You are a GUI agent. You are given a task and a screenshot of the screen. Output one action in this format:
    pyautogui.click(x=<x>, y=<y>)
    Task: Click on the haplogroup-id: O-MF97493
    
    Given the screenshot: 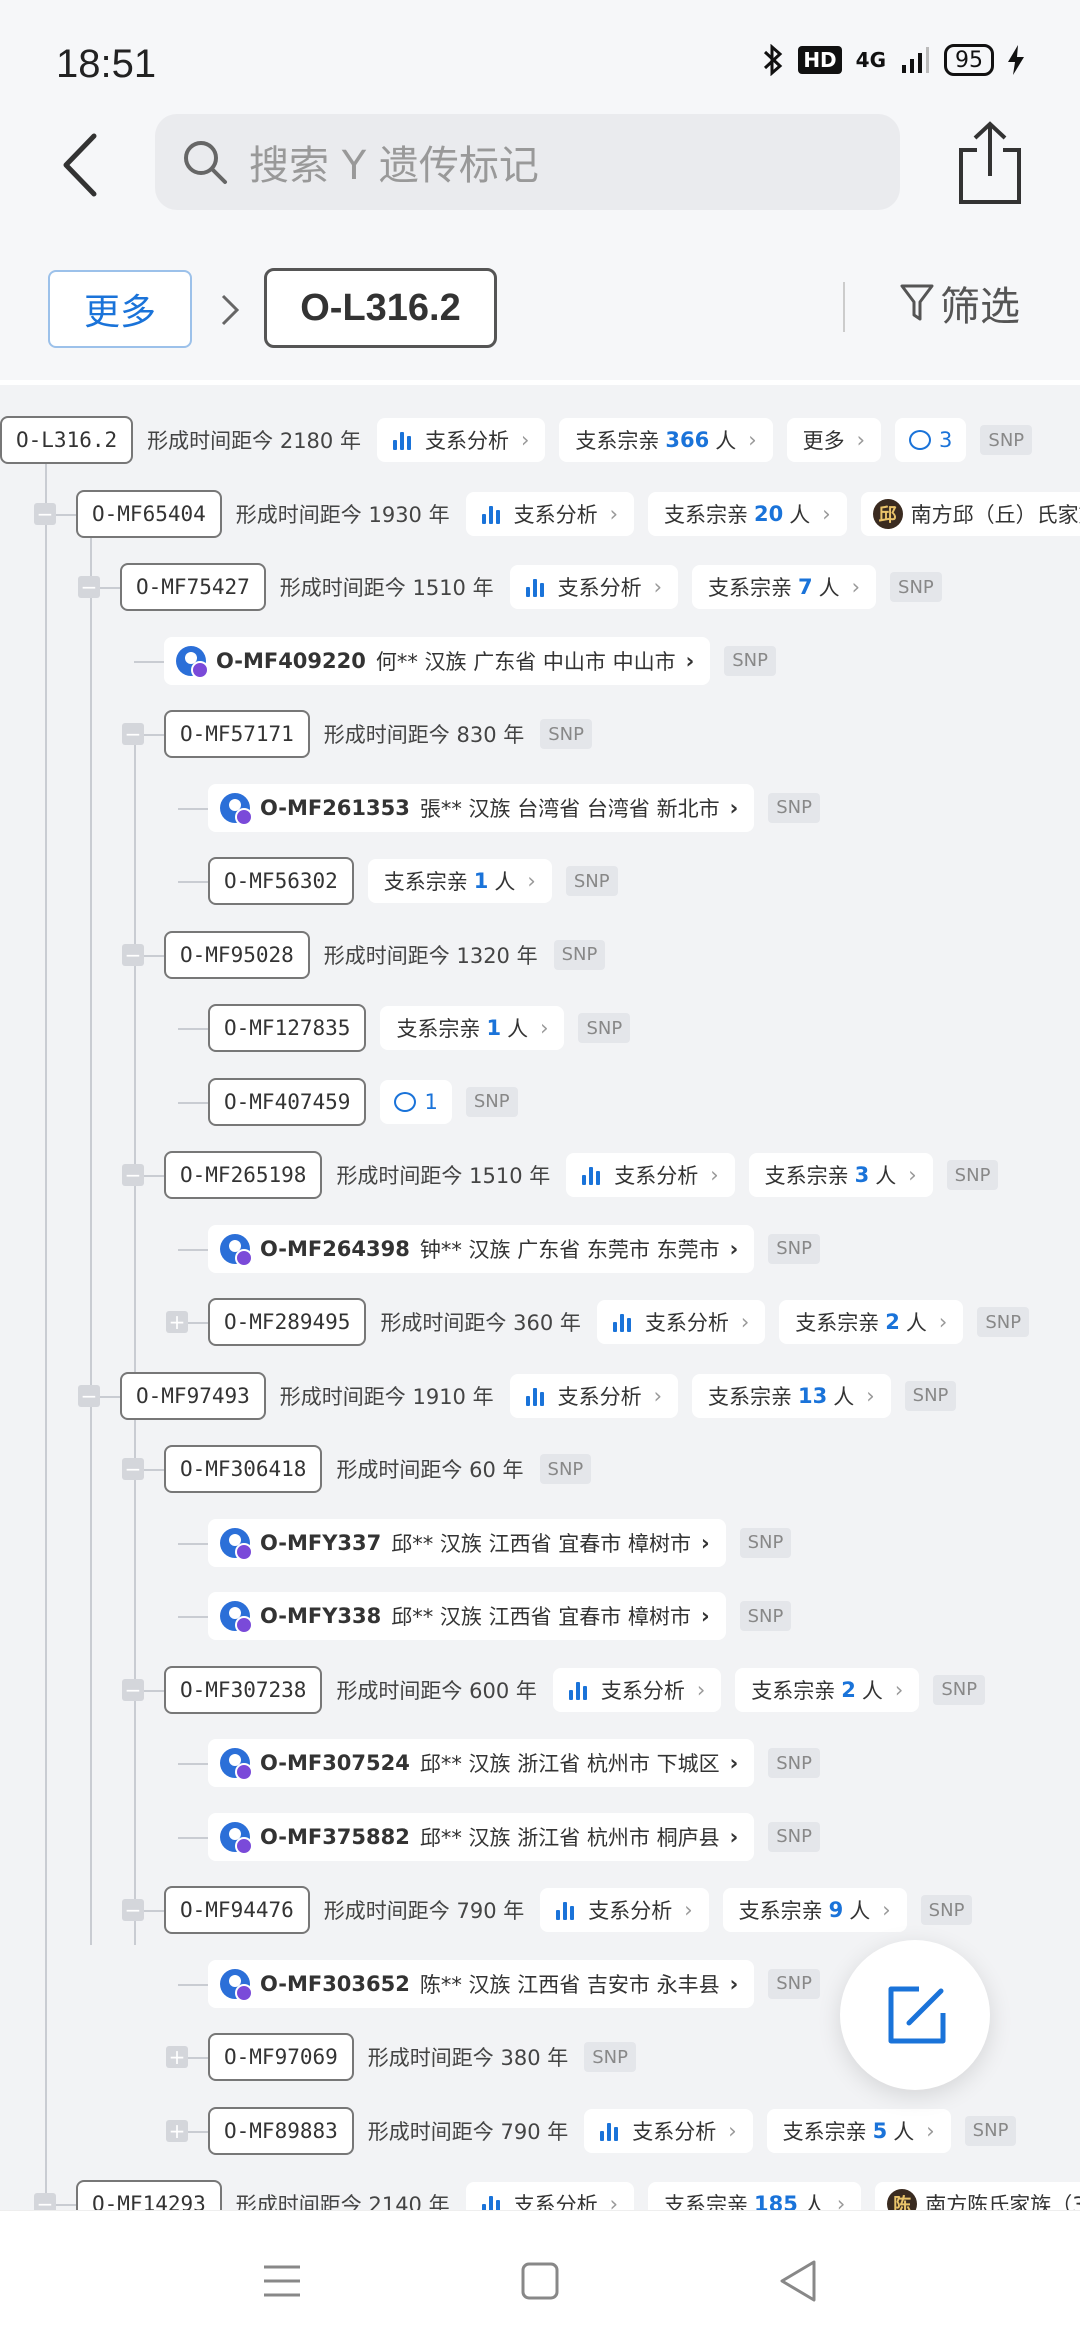 What is the action you would take?
    pyautogui.click(x=193, y=1395)
    